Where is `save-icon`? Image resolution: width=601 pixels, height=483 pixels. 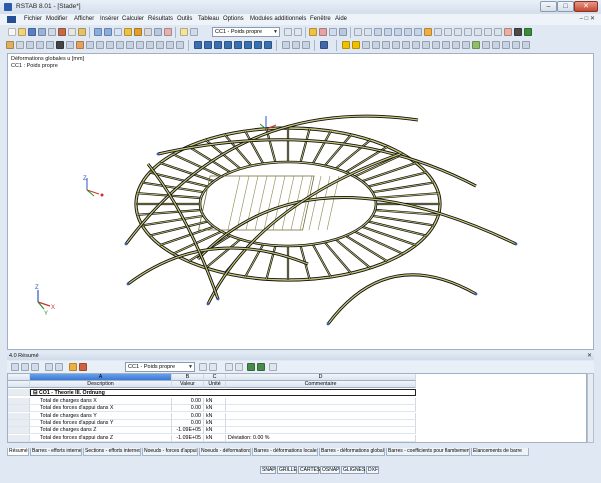
save-icon is located at coordinates (32, 32).